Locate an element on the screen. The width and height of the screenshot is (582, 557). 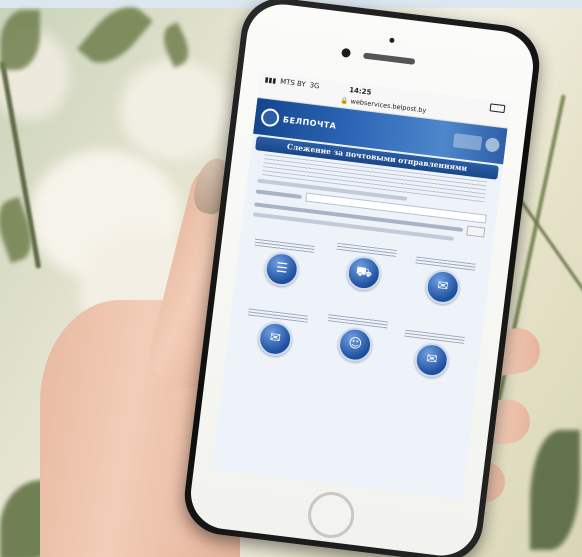
carrier-label: MTS BY is located at coordinates (293, 83).